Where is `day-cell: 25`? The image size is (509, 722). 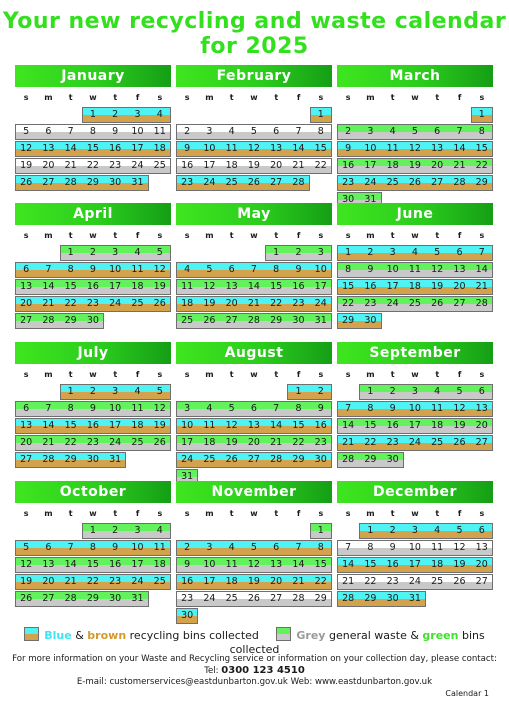 day-cell: 25 is located at coordinates (137, 442).